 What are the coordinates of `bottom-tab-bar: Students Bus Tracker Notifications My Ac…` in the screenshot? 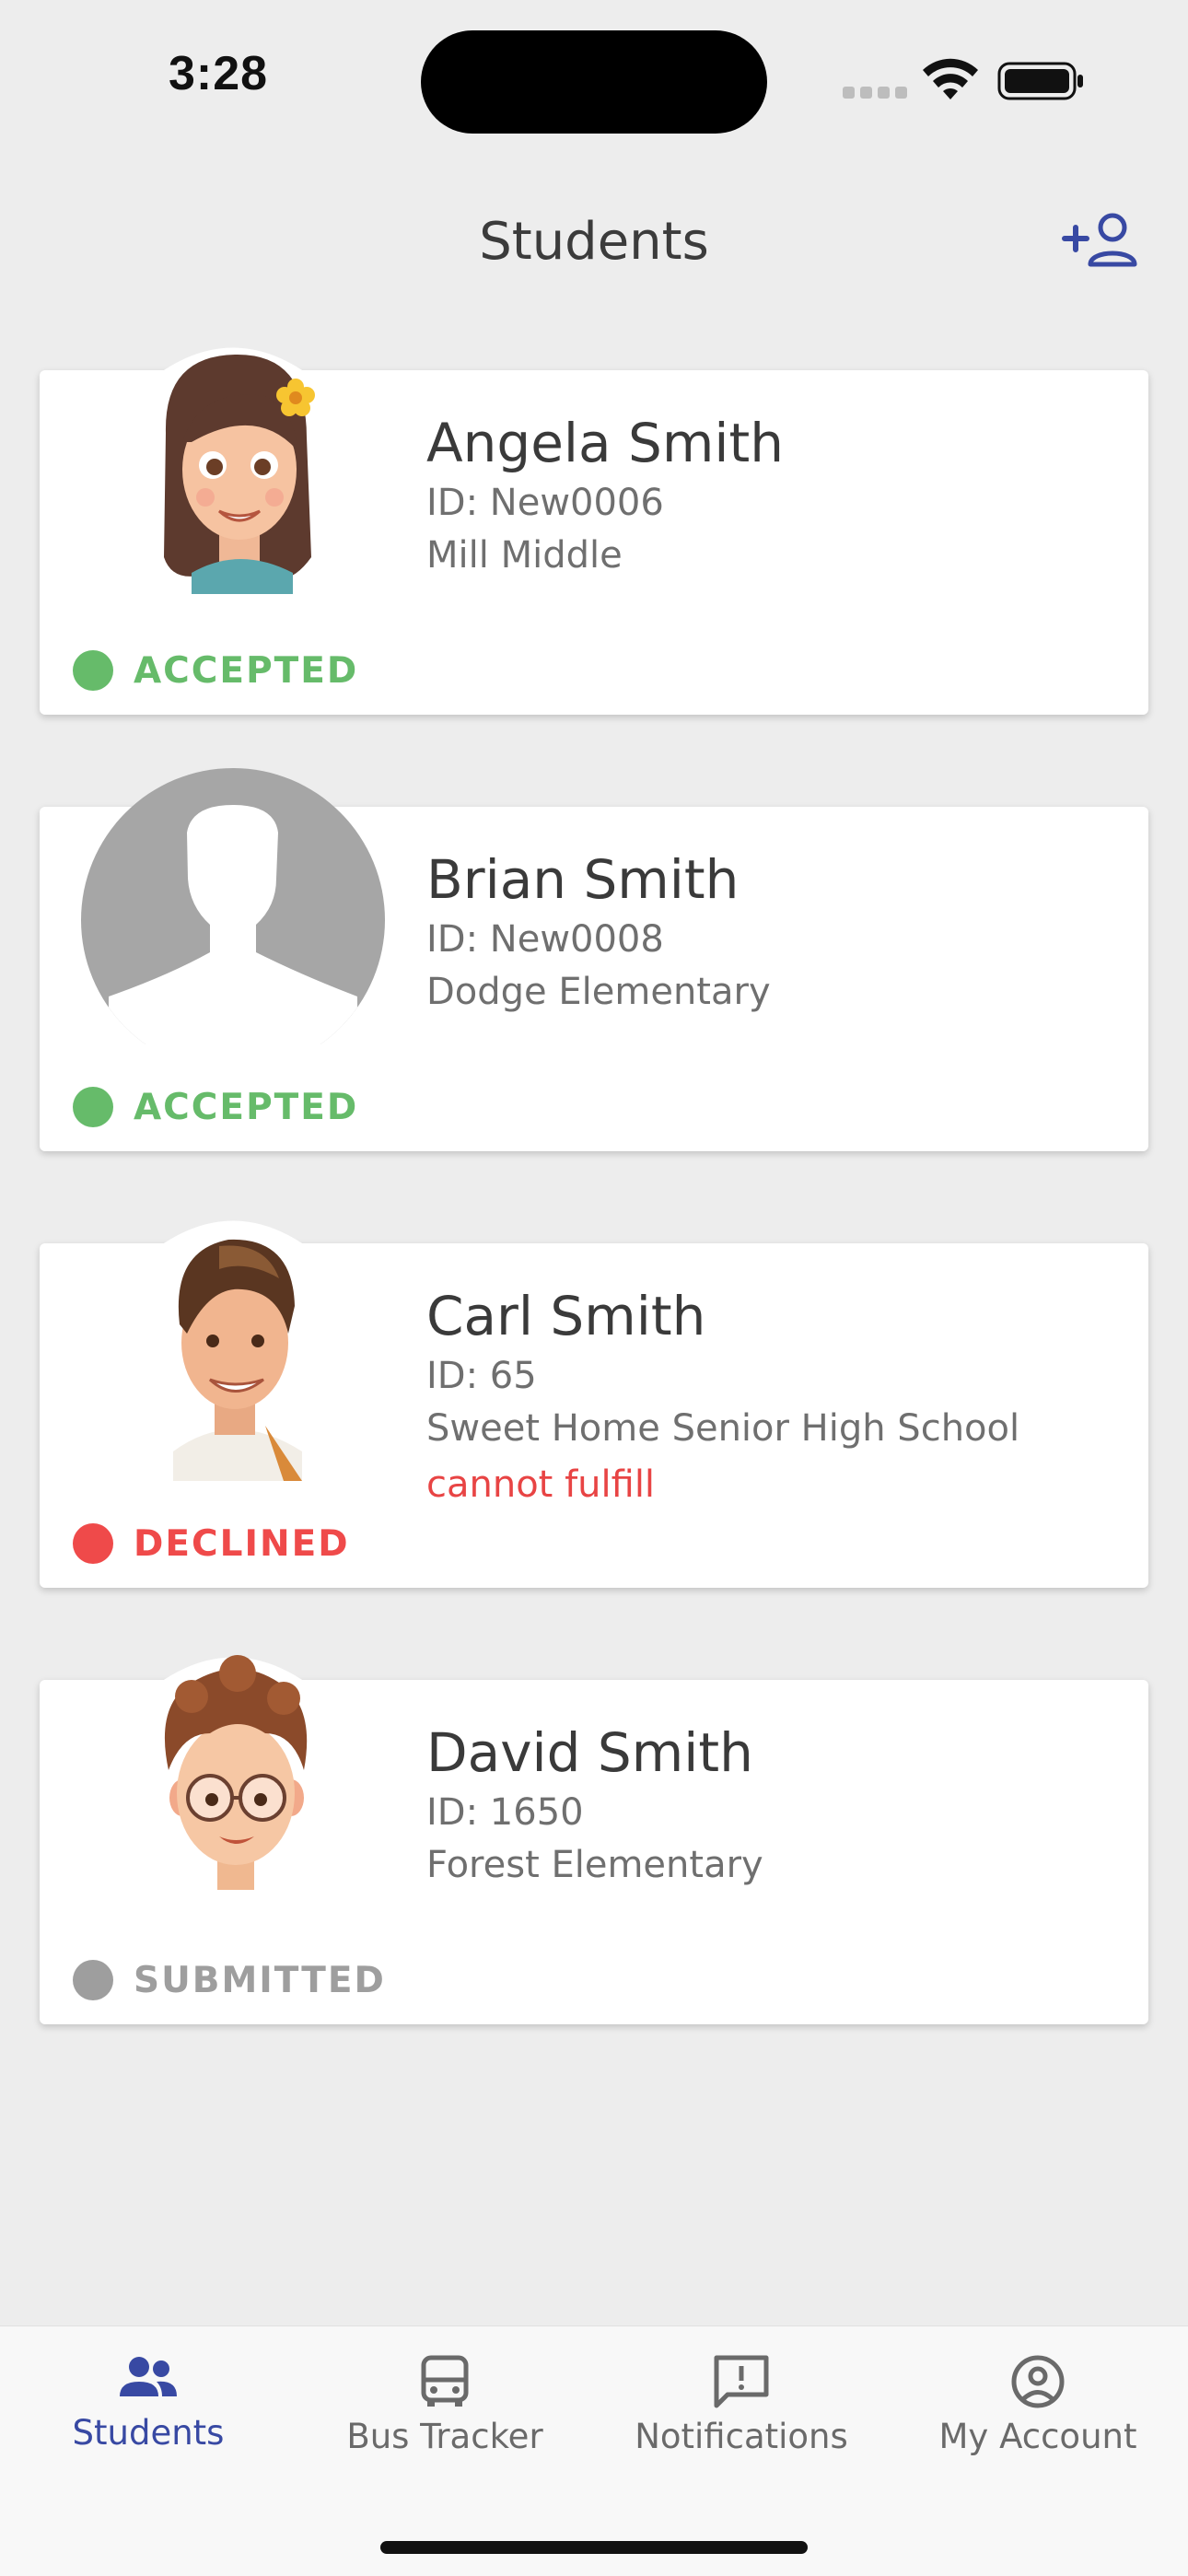 It's located at (594, 2450).